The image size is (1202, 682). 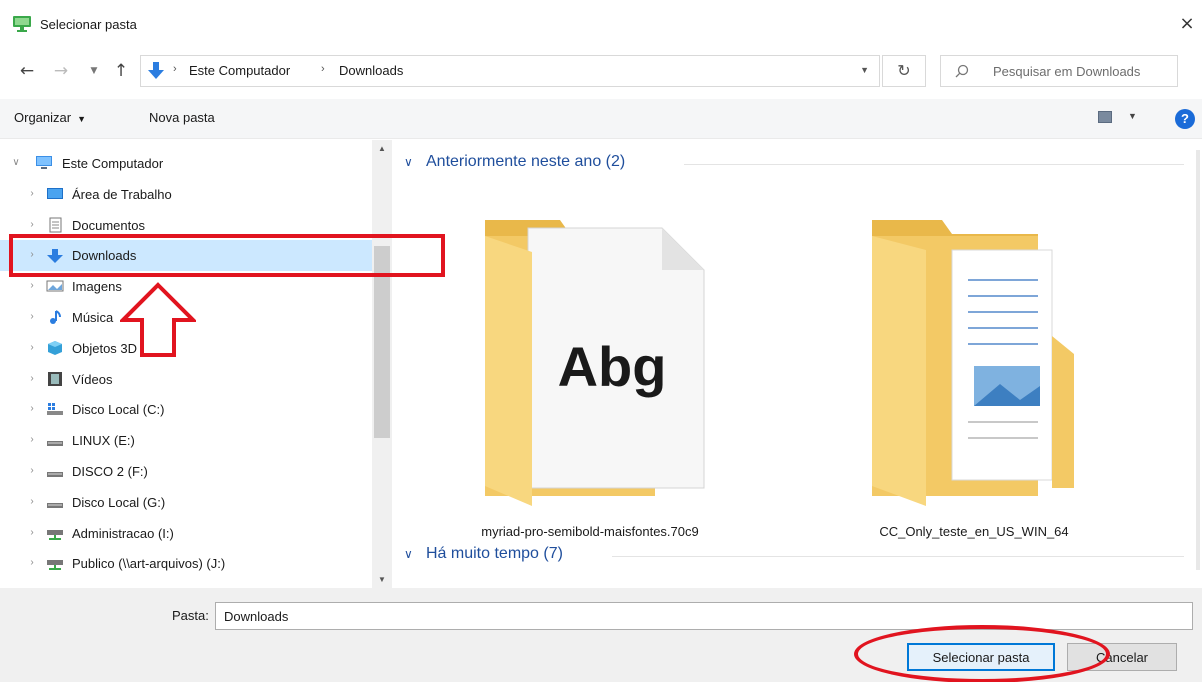 What do you see at coordinates (612, 366) in the screenshot?
I see `font-preview-text: Abg` at bounding box center [612, 366].